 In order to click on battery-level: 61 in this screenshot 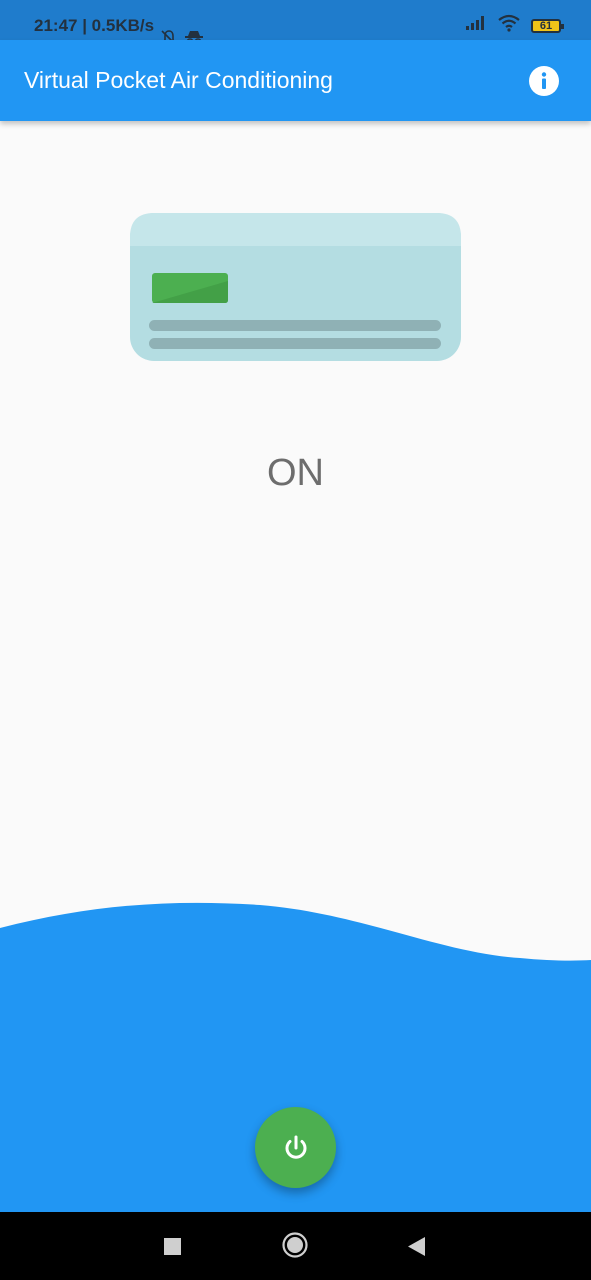, I will do `click(546, 25)`.